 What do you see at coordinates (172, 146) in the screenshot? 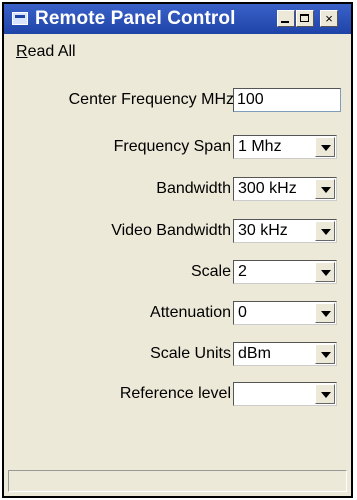
I see `frequency-span-label: Frequency Span` at bounding box center [172, 146].